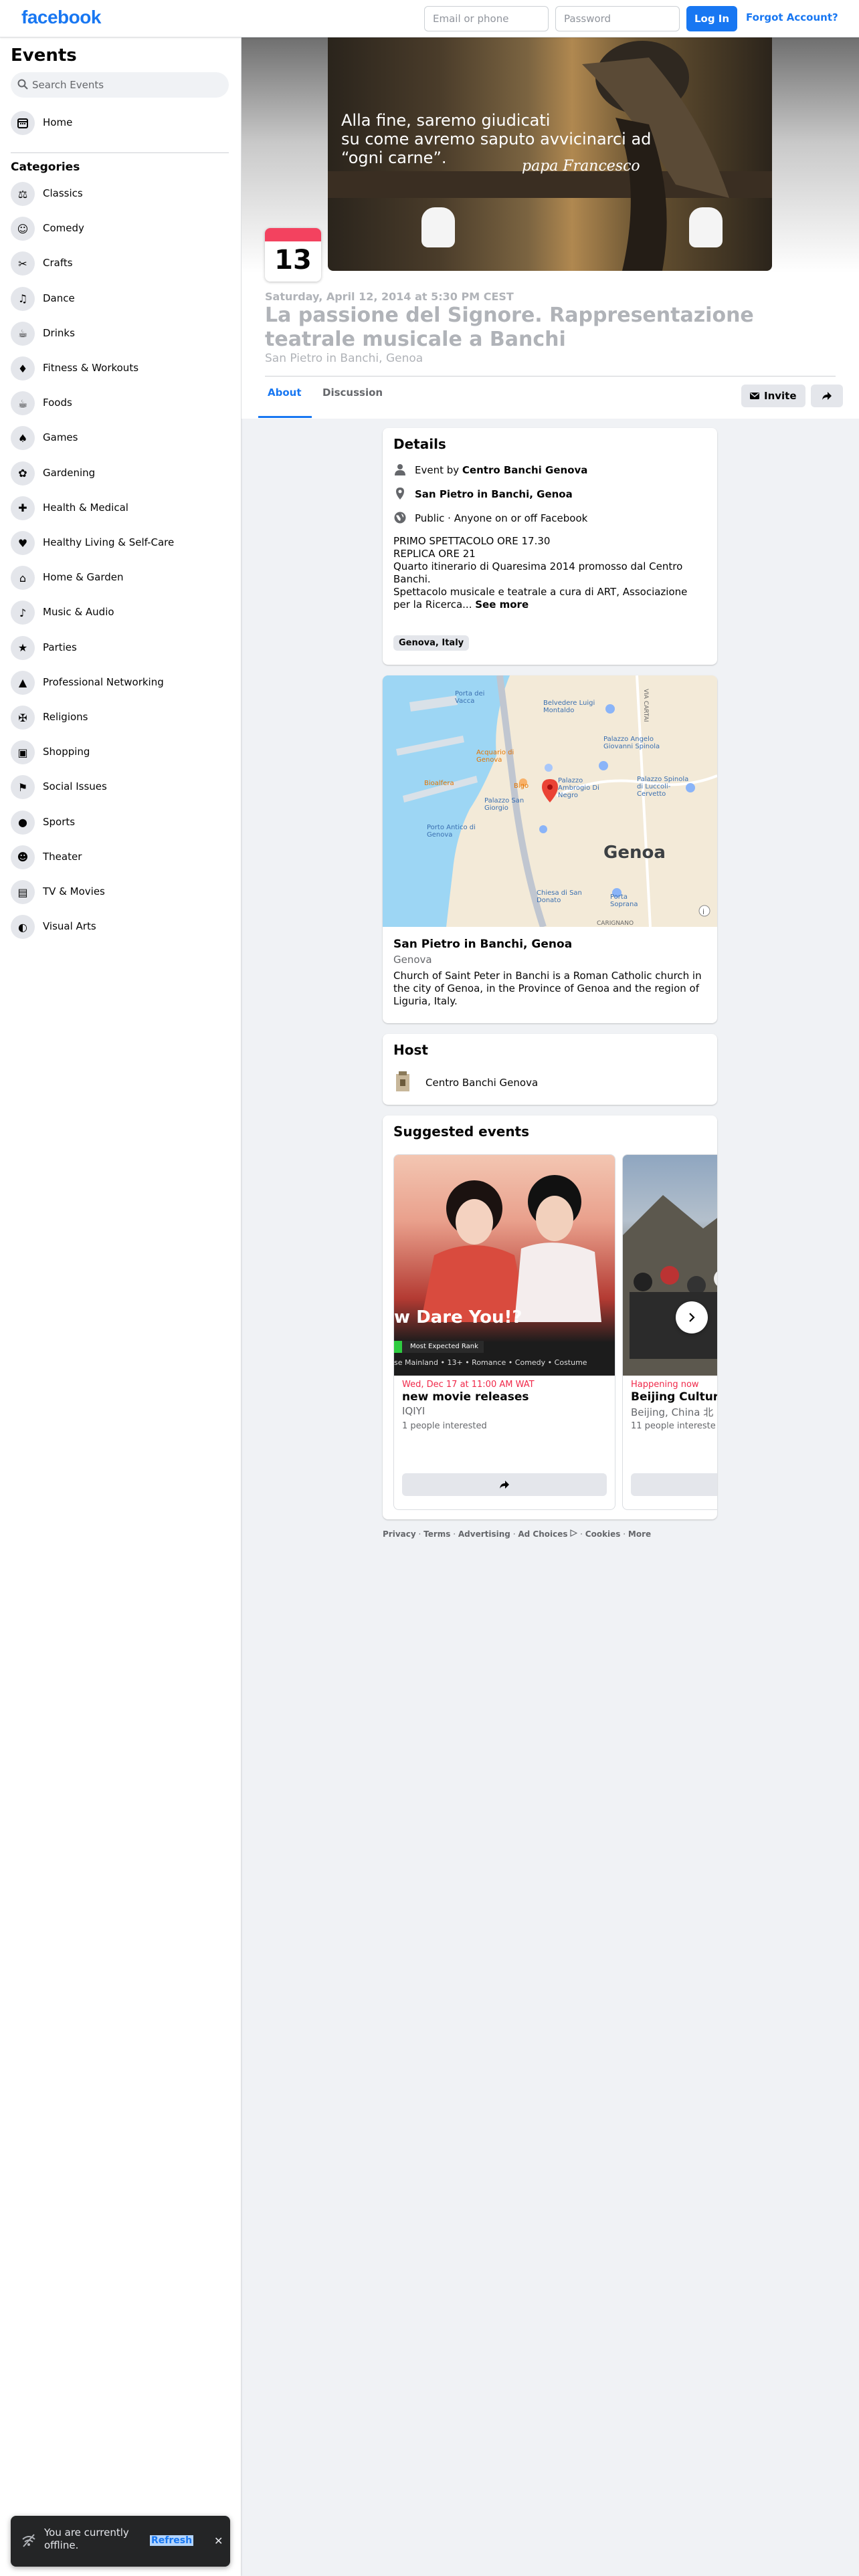  I want to click on email-field: Email or phone, so click(487, 18).